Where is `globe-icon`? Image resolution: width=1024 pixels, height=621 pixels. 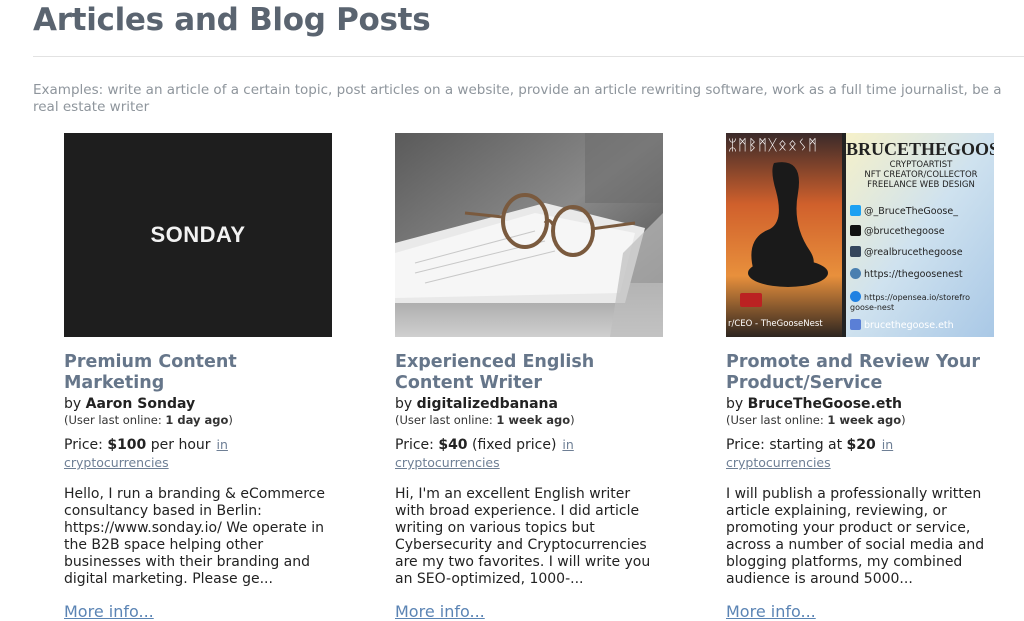
globe-icon is located at coordinates (855, 273).